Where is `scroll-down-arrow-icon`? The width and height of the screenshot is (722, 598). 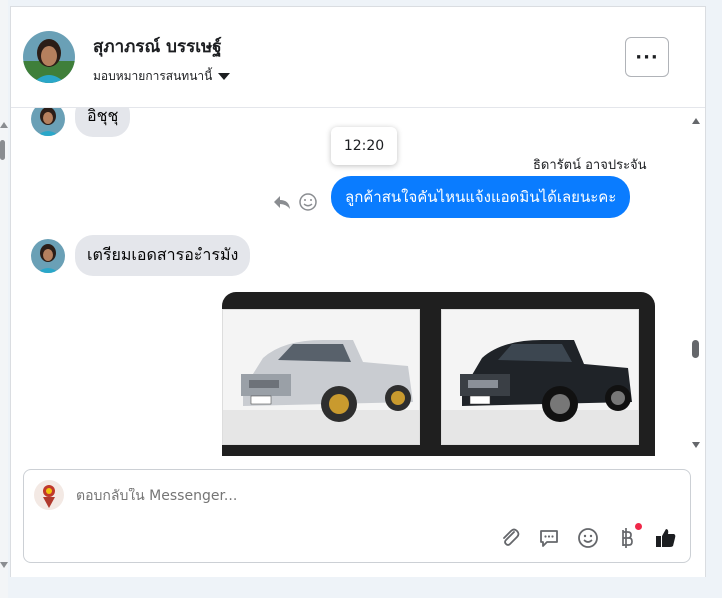
scroll-down-arrow-icon is located at coordinates (4, 565).